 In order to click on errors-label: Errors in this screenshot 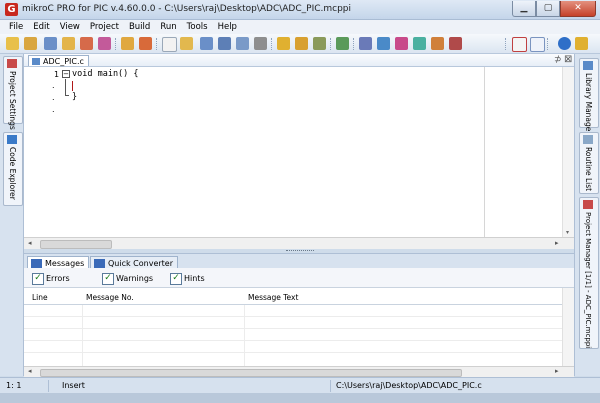, I will do `click(58, 278)`.